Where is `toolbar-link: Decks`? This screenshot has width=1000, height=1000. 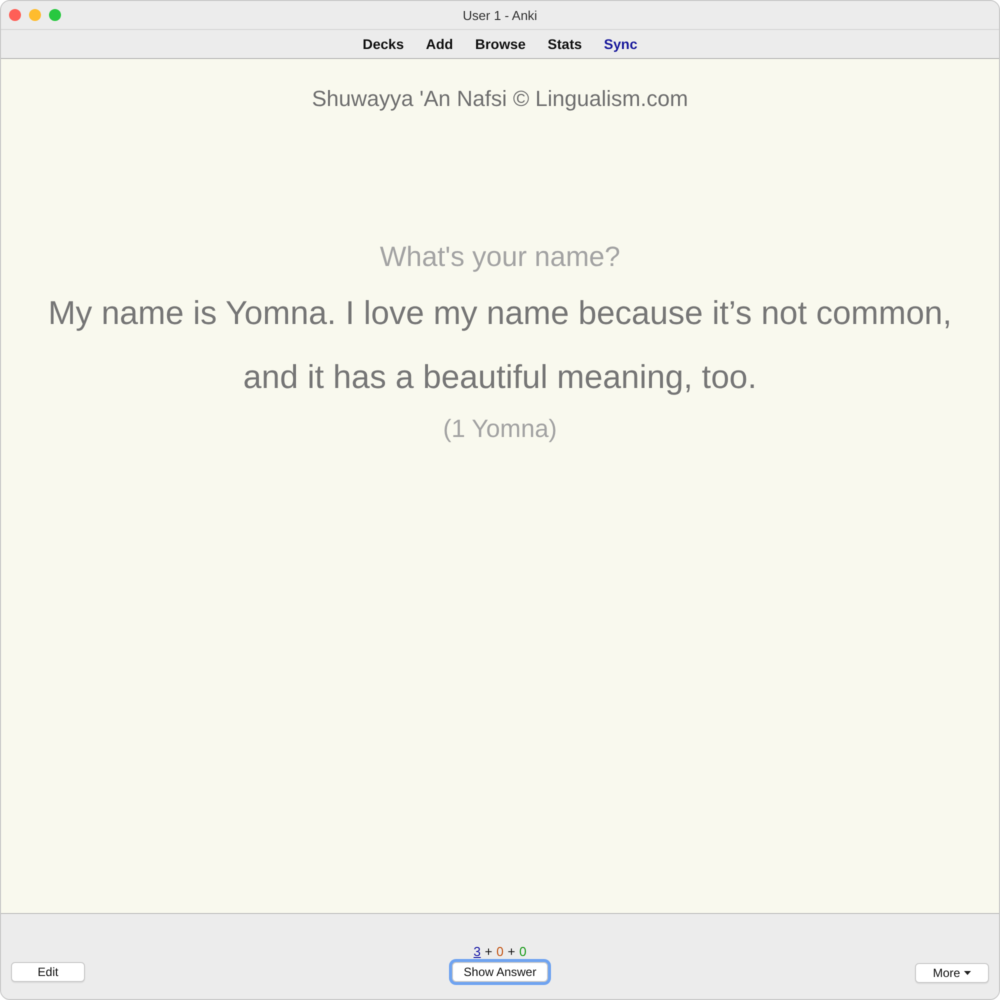 toolbar-link: Decks is located at coordinates (383, 44).